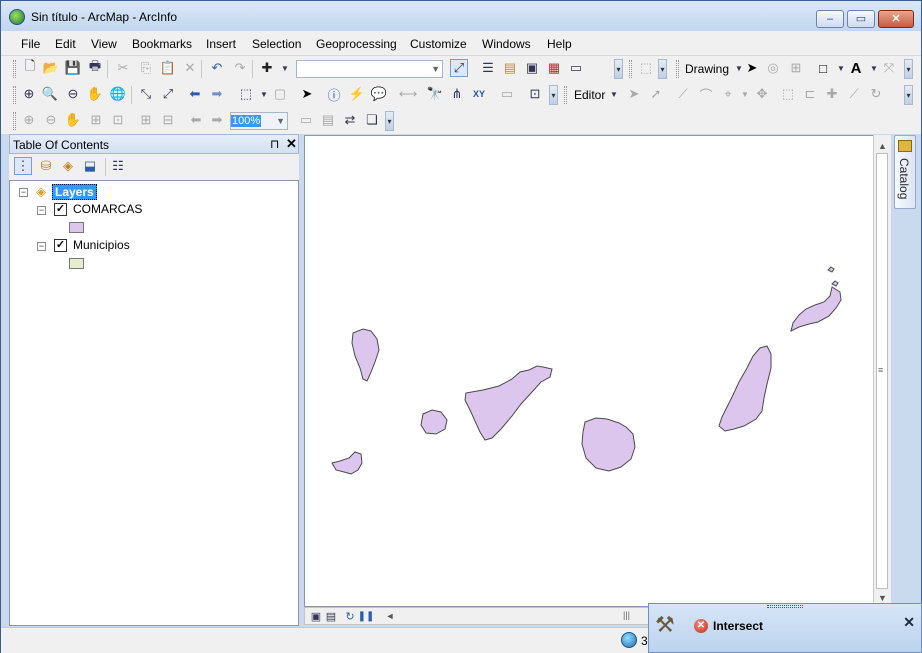 This screenshot has height=653, width=922. What do you see at coordinates (146, 120) in the screenshot?
I see `fixed-zoom-in-layout-icon: ⊞` at bounding box center [146, 120].